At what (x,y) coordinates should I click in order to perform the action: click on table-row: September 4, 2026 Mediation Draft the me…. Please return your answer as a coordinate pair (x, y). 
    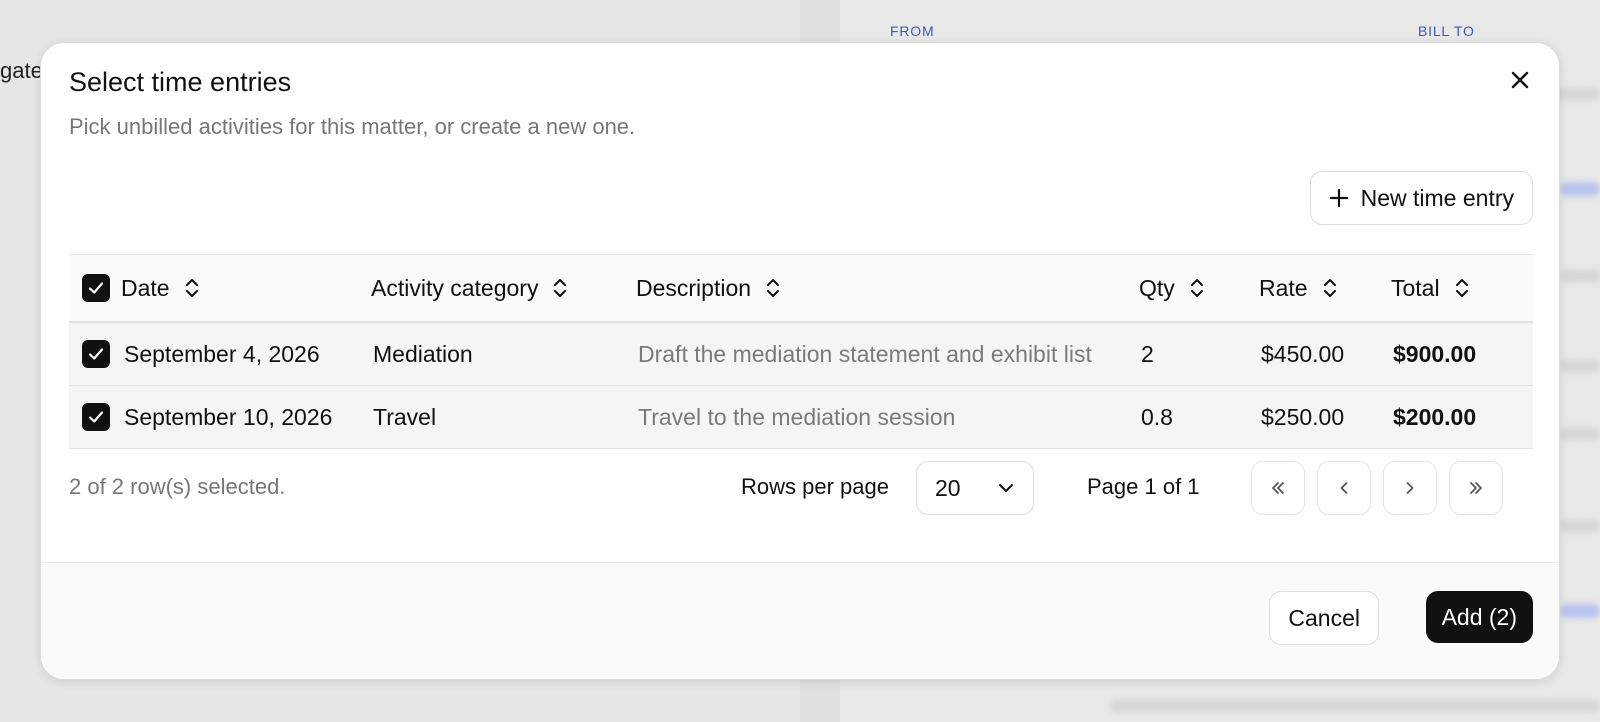
    Looking at the image, I should click on (801, 354).